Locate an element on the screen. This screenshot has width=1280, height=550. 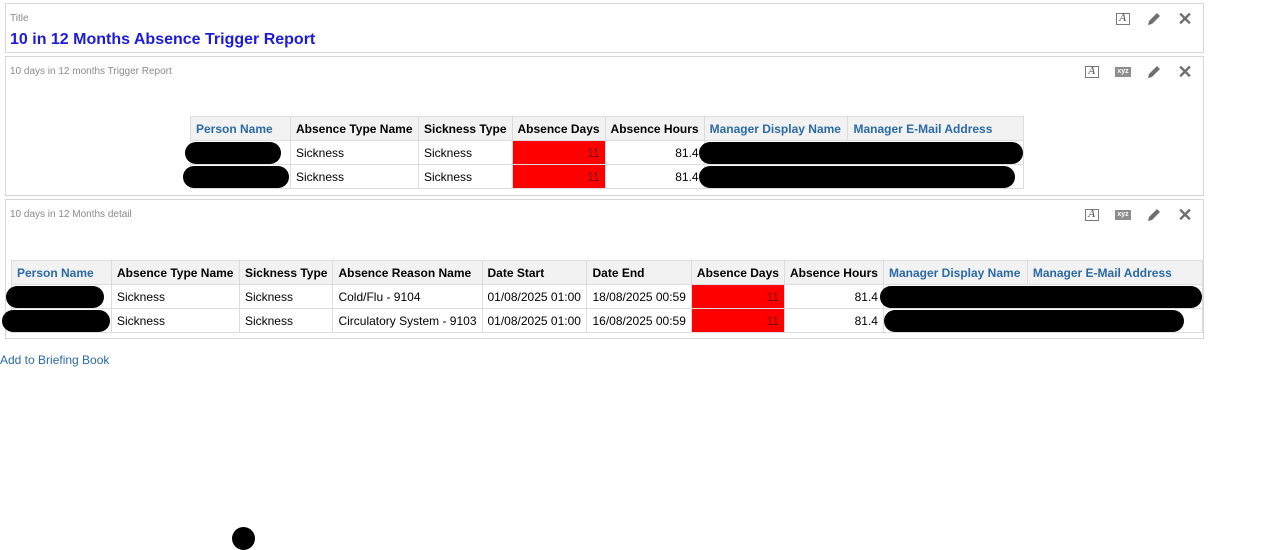
report-title: 10 in 12 Months Absence Trigger Report is located at coordinates (163, 39).